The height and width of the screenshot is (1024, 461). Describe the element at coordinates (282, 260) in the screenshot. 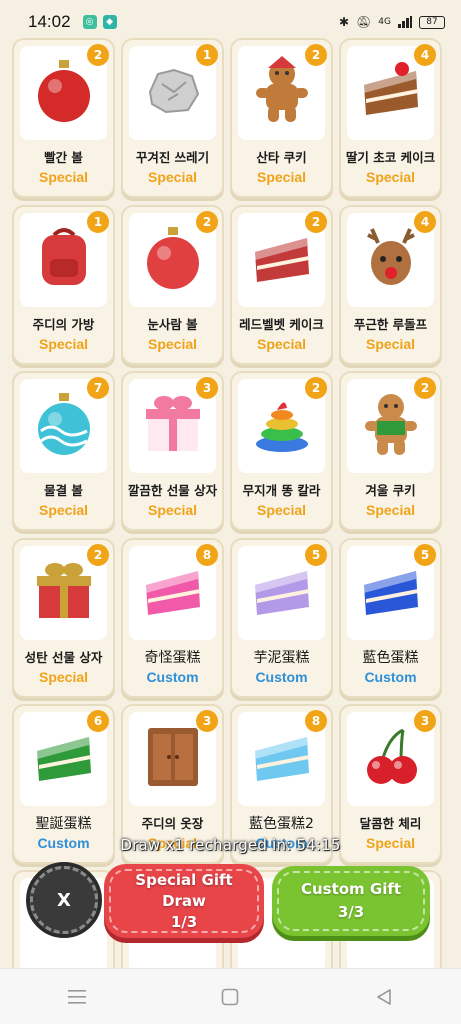

I see `red-velvet-cake-icon` at that location.